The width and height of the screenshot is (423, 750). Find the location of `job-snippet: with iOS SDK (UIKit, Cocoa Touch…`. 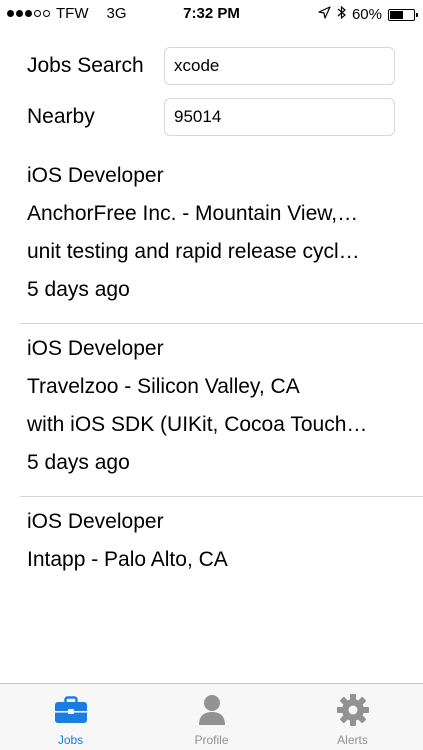

job-snippet: with iOS SDK (UIKit, Cocoa Touch… is located at coordinates (197, 424).